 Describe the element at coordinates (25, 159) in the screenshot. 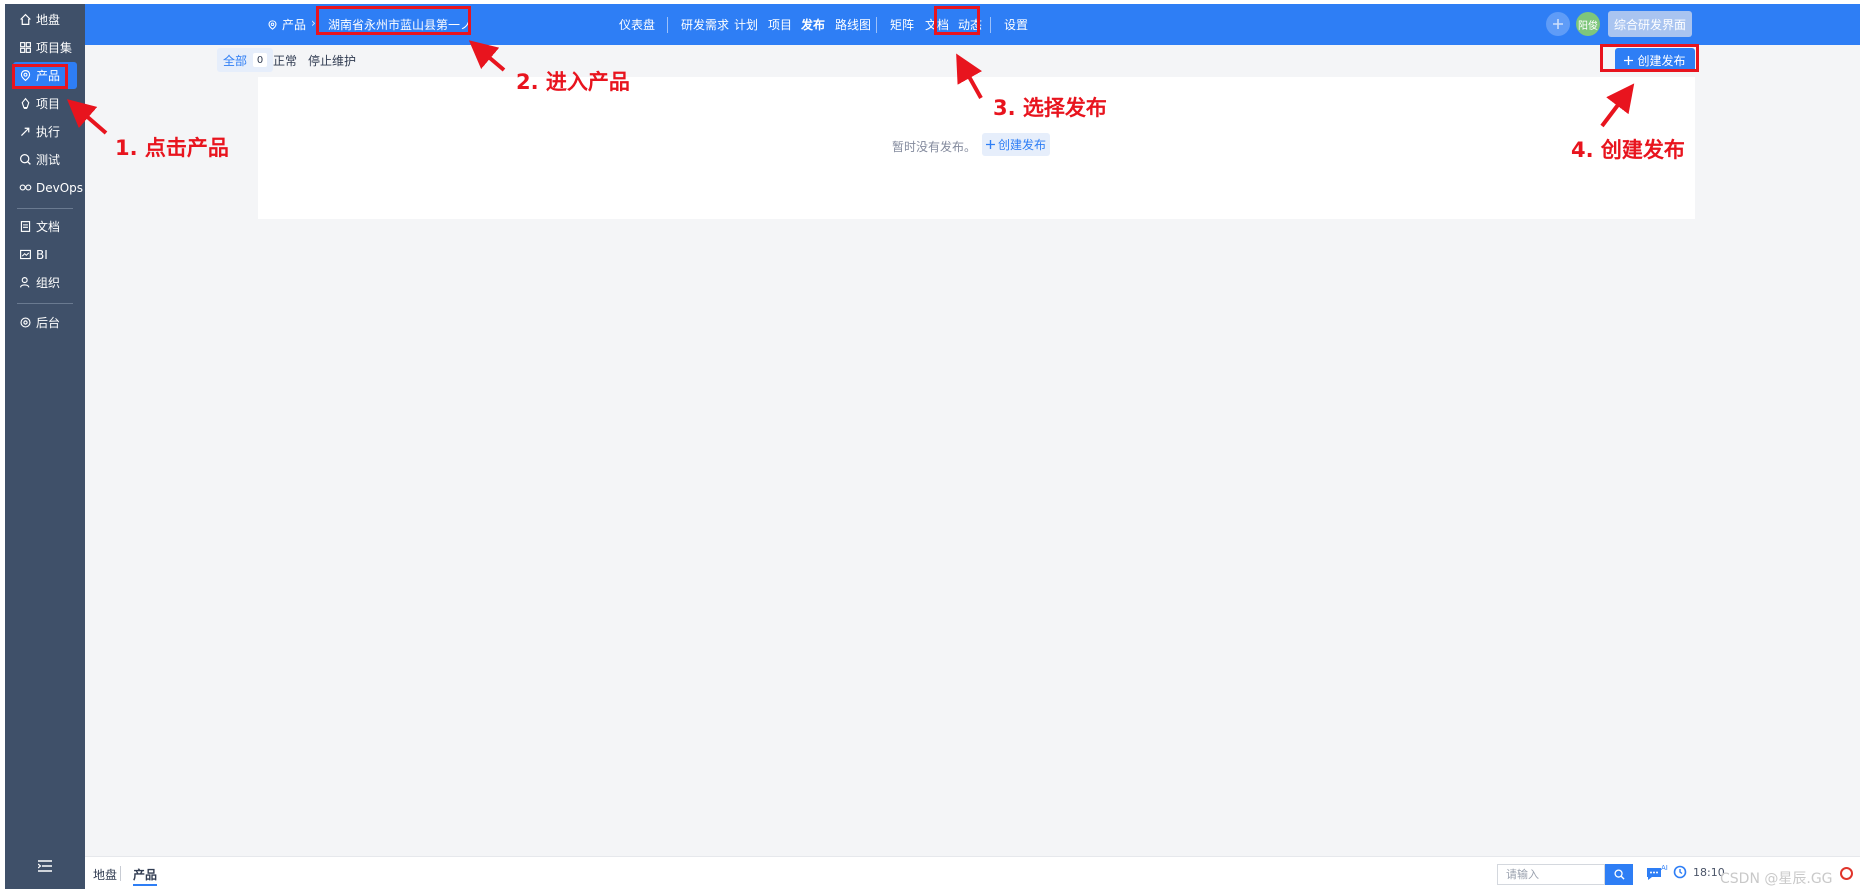

I see `test-icon` at that location.